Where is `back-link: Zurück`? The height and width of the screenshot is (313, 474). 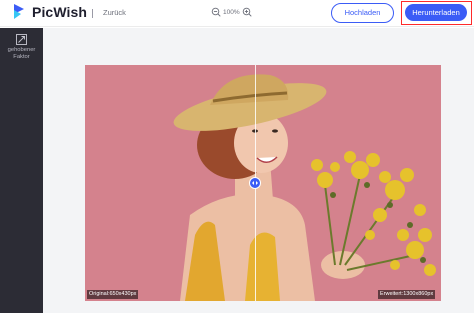
back-link: Zurück is located at coordinates (114, 12).